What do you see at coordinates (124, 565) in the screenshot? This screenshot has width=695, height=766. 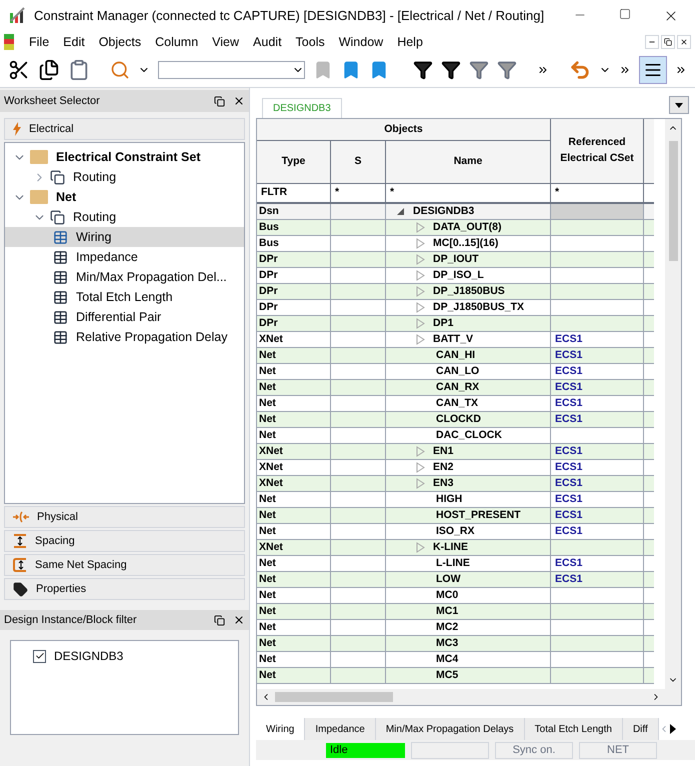 I see `domain-button: Same Net Spacing` at bounding box center [124, 565].